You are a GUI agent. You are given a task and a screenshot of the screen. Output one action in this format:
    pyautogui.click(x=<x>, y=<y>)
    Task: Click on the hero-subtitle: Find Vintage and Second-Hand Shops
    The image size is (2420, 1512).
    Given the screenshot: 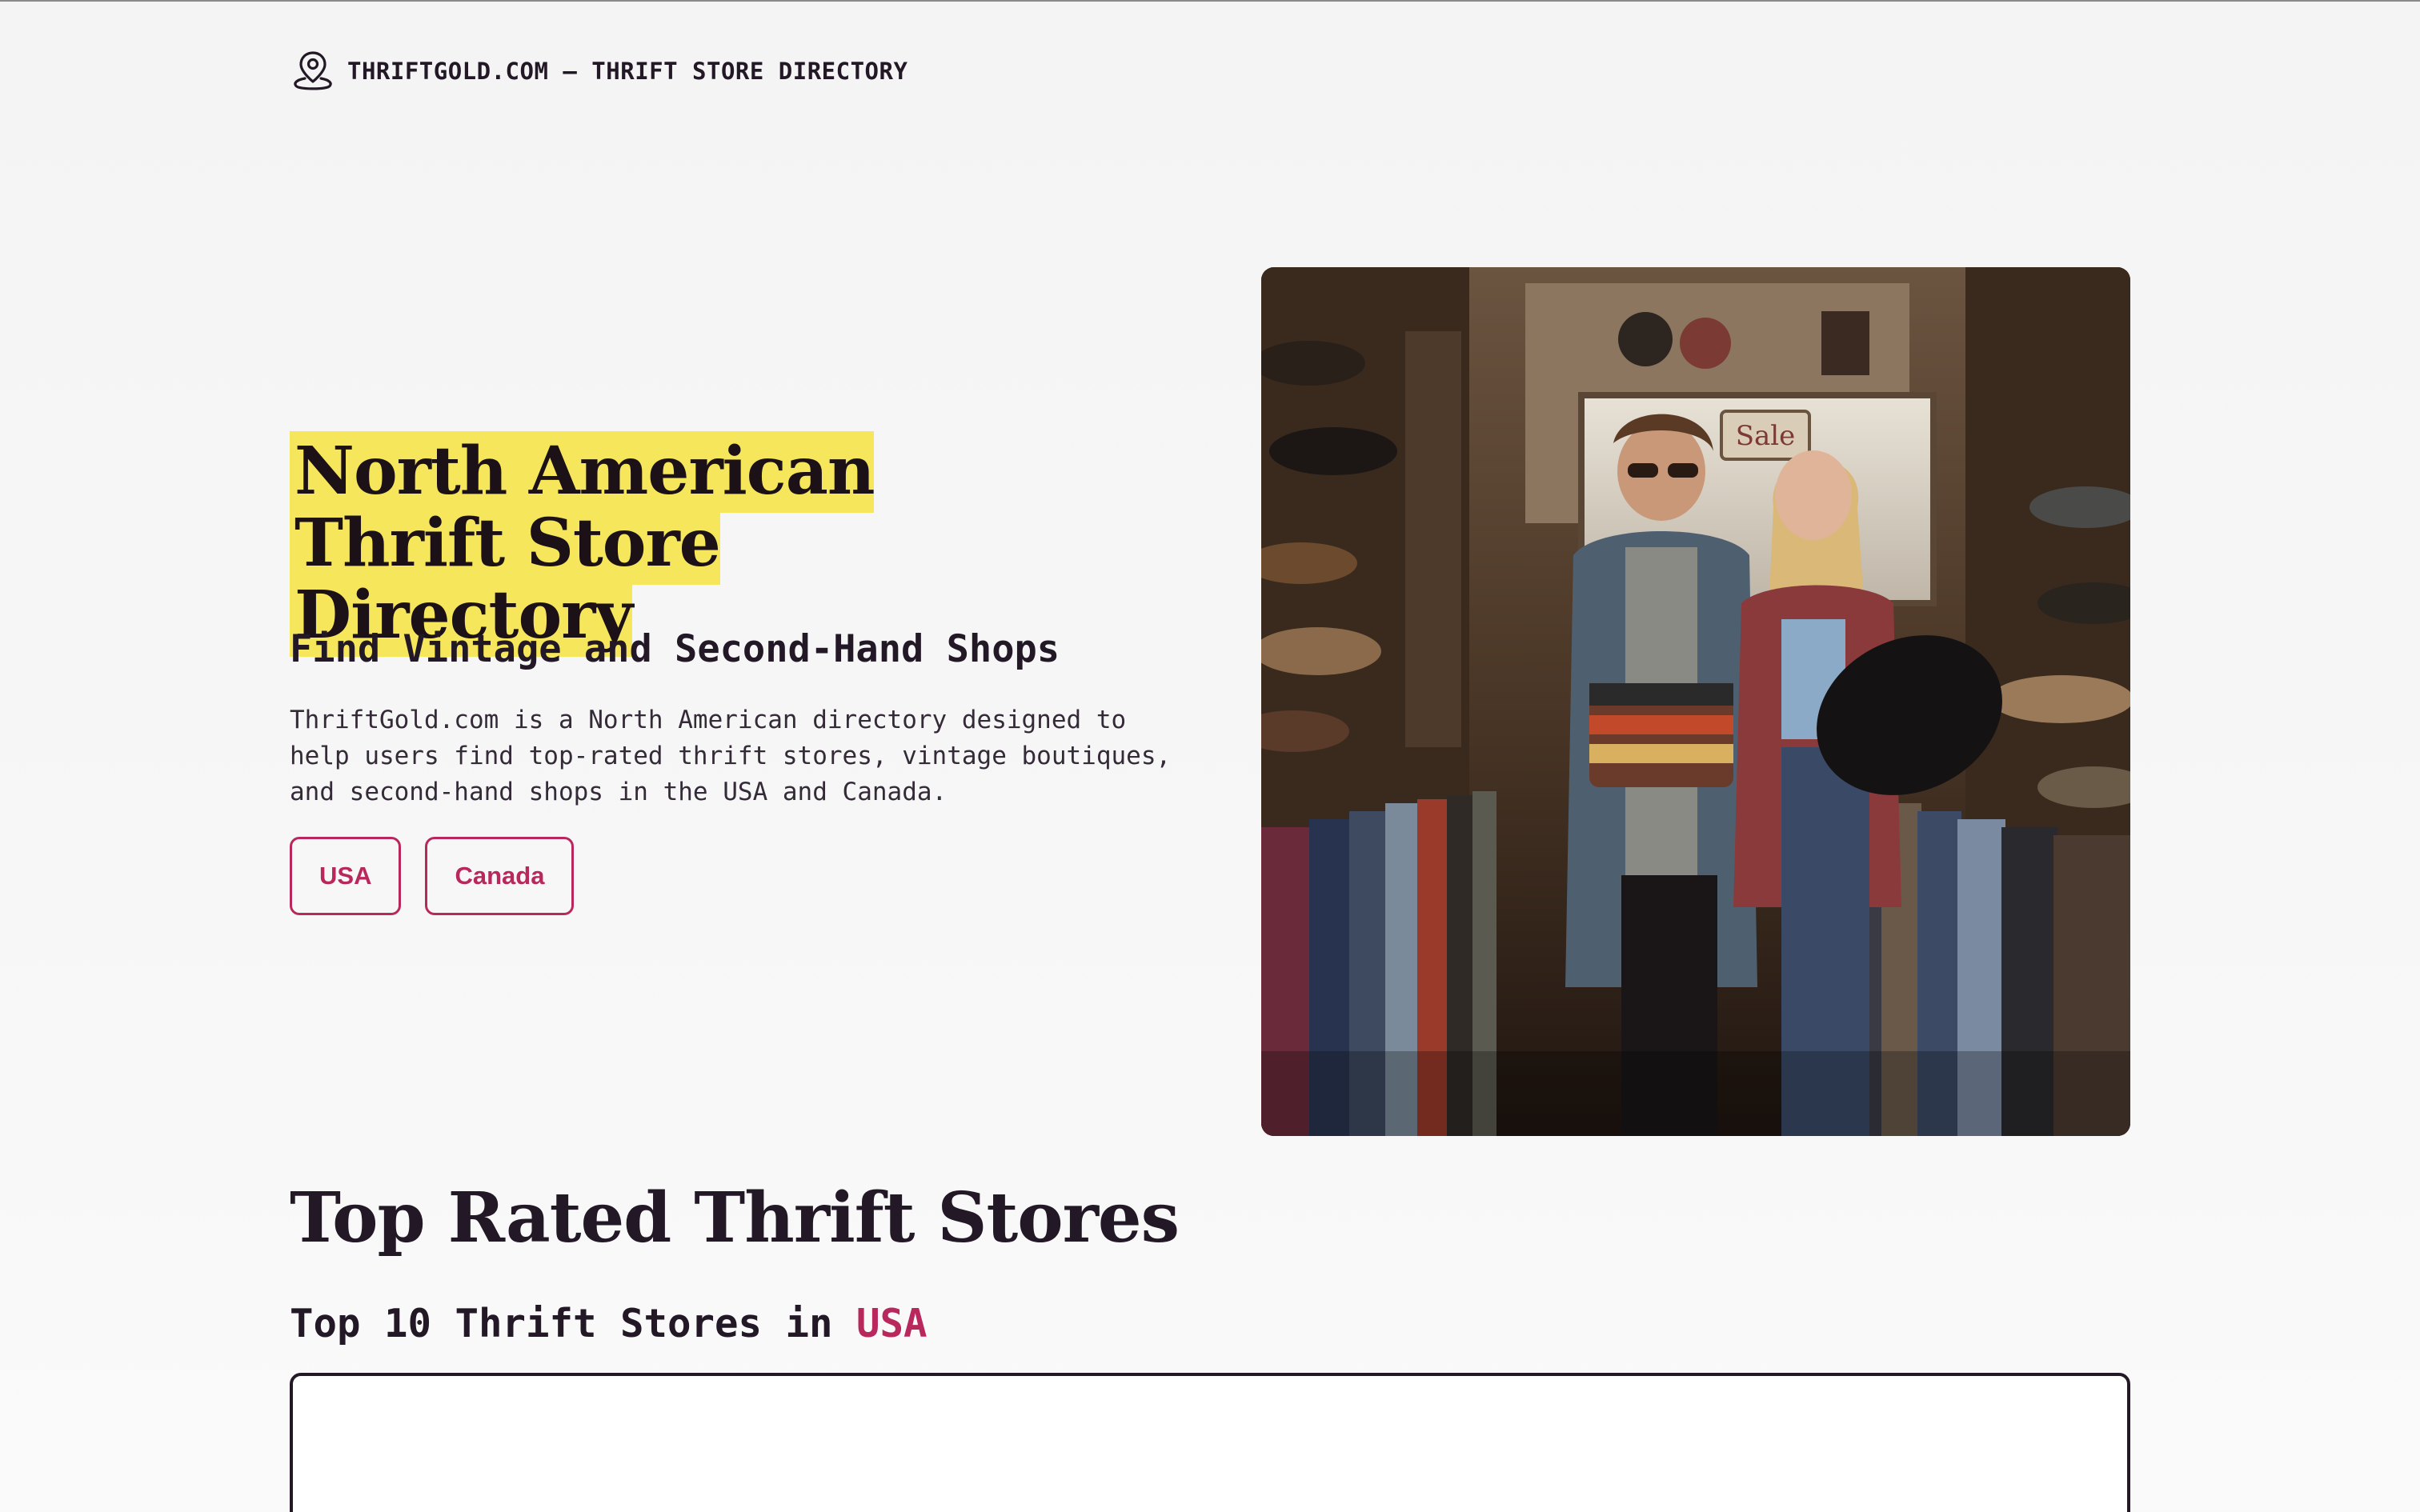 What is the action you would take?
    pyautogui.click(x=675, y=649)
    